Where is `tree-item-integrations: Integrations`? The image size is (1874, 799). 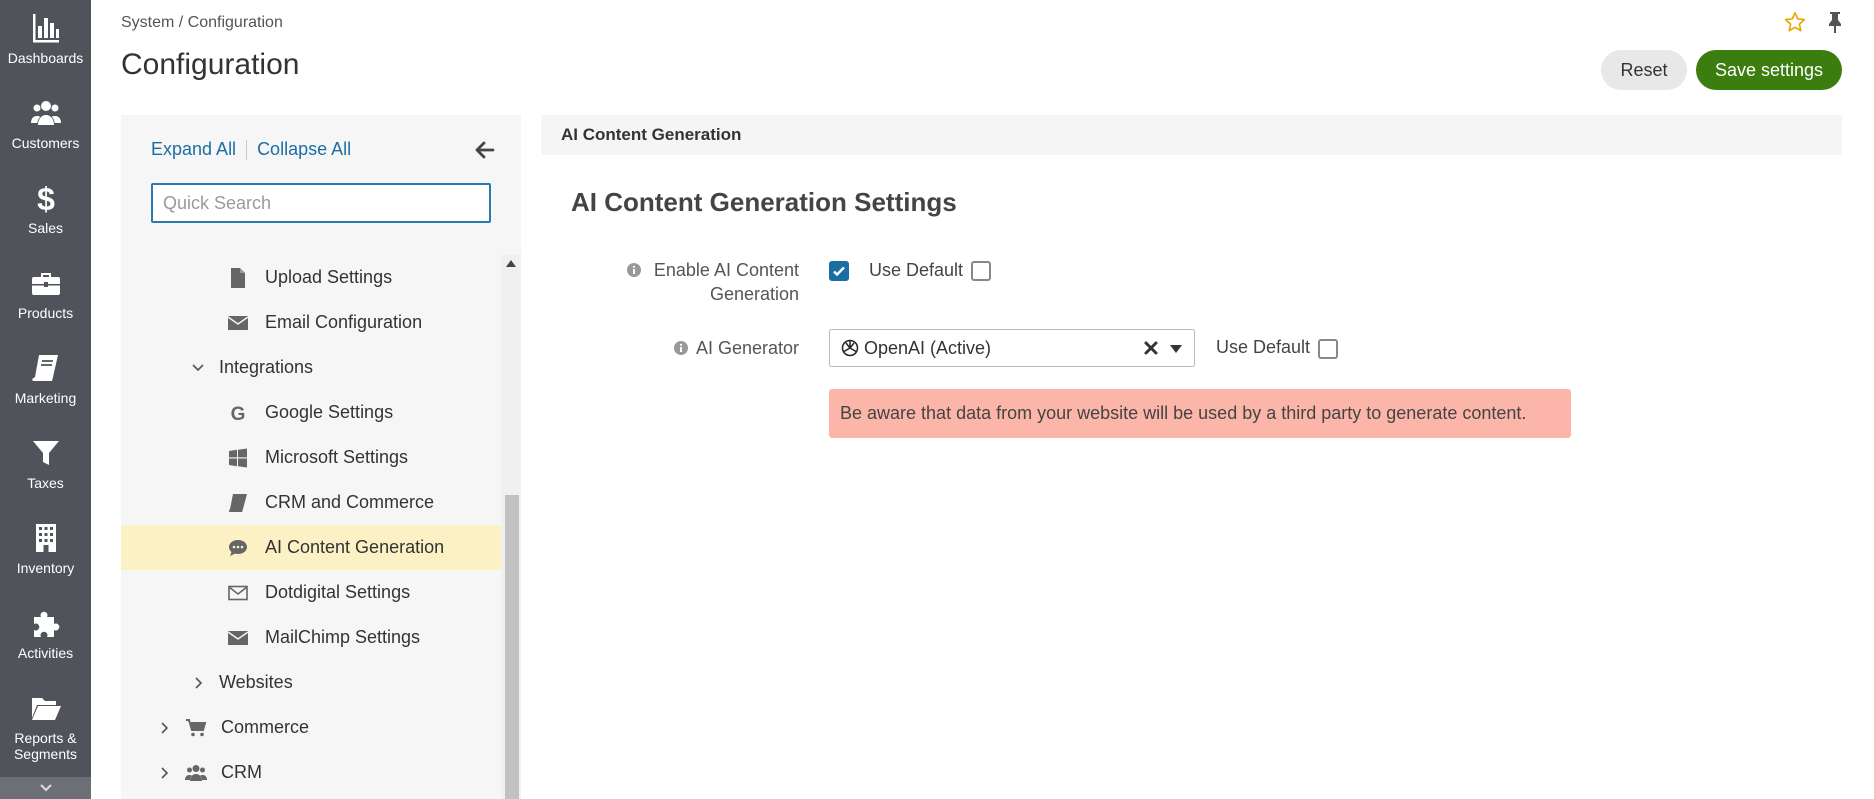
tree-item-integrations: Integrations is located at coordinates (252, 367).